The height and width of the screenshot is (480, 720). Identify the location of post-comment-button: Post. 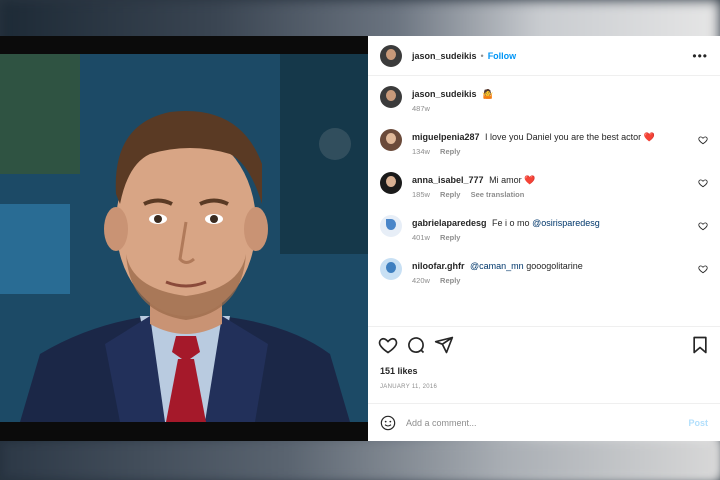
(698, 423).